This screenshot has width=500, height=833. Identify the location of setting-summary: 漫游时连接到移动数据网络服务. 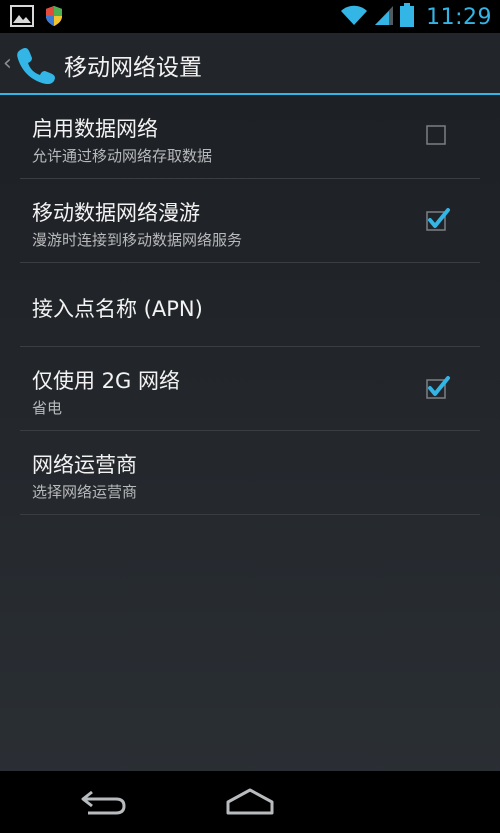
(137, 240).